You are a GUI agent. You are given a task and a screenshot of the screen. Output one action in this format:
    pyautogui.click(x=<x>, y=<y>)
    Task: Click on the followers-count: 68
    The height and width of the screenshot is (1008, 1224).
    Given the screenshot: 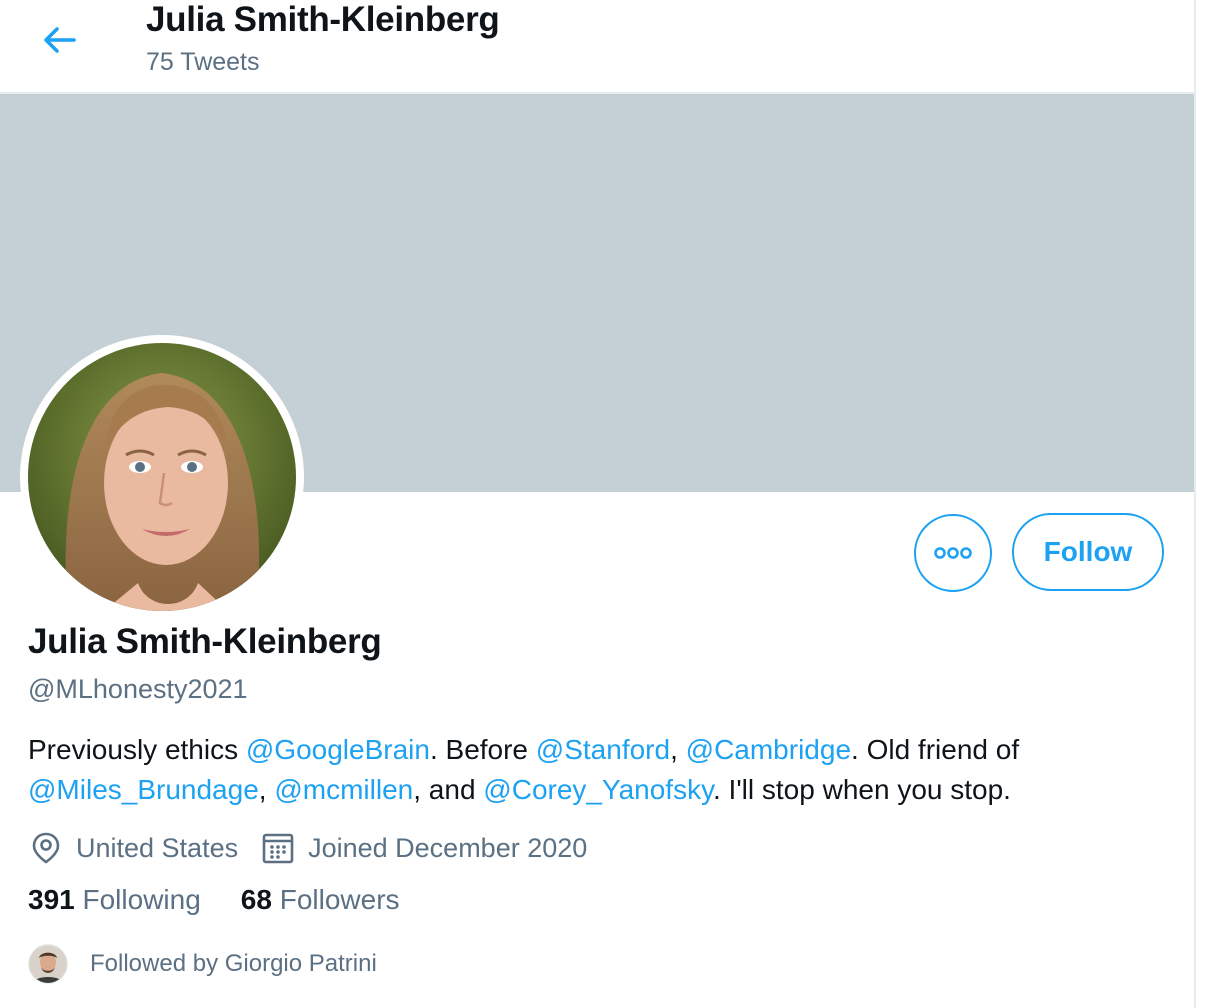 What is the action you would take?
    pyautogui.click(x=256, y=899)
    